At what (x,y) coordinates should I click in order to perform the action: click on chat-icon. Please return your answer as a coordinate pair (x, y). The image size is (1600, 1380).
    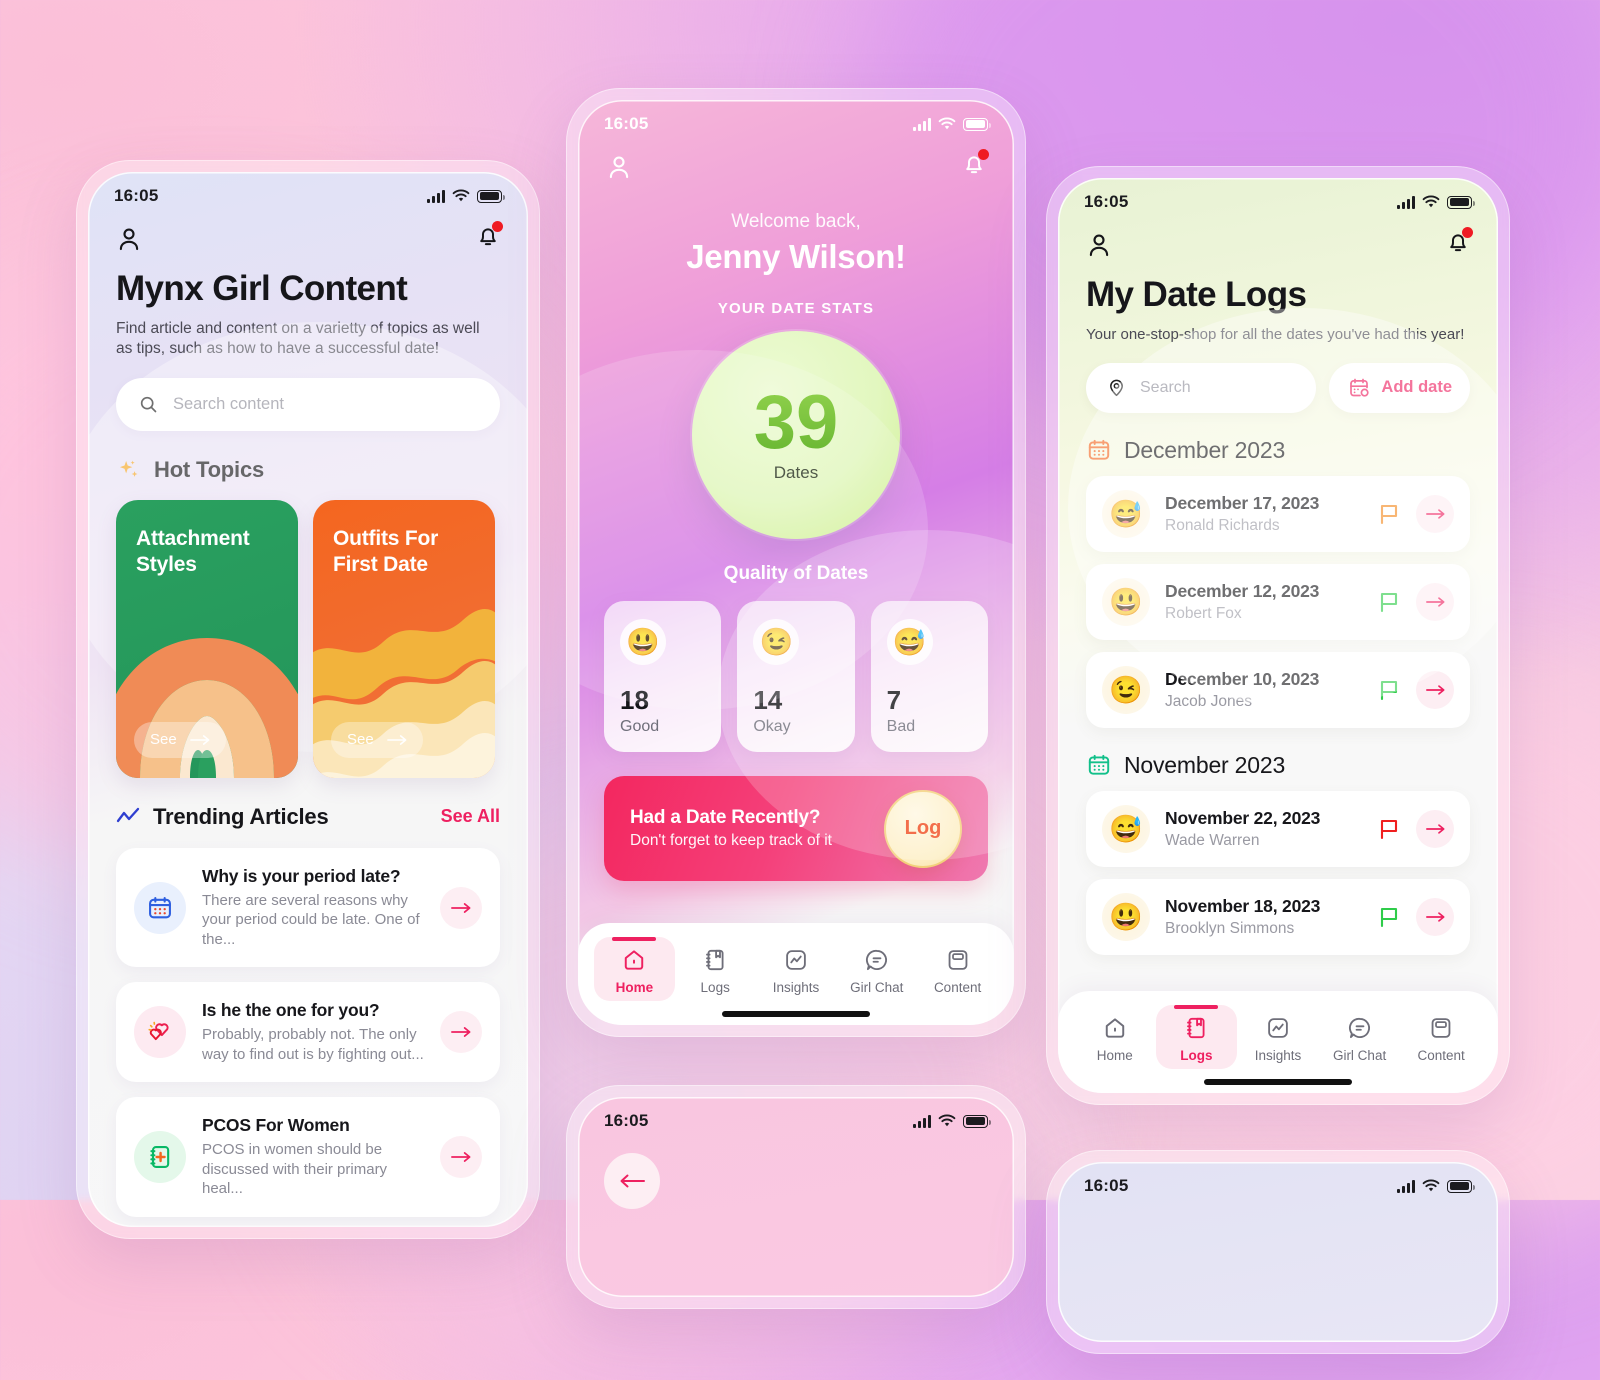
    Looking at the image, I should click on (876, 960).